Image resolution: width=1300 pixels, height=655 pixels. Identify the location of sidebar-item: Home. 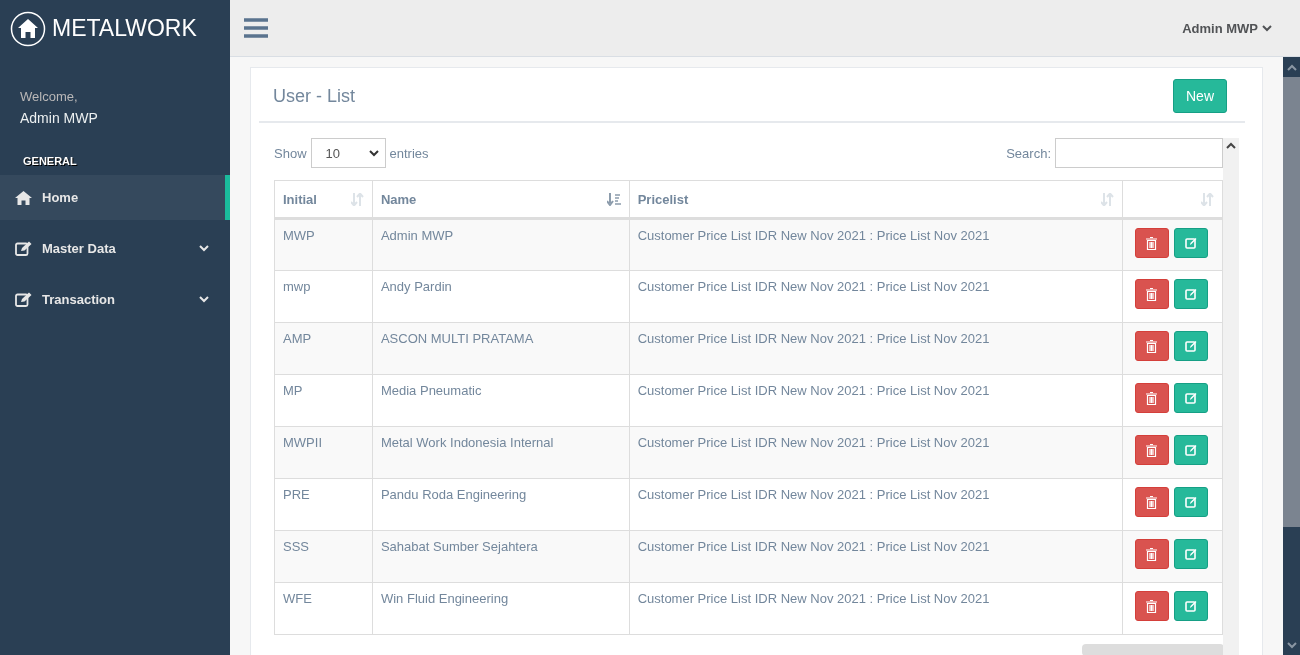
(115, 197).